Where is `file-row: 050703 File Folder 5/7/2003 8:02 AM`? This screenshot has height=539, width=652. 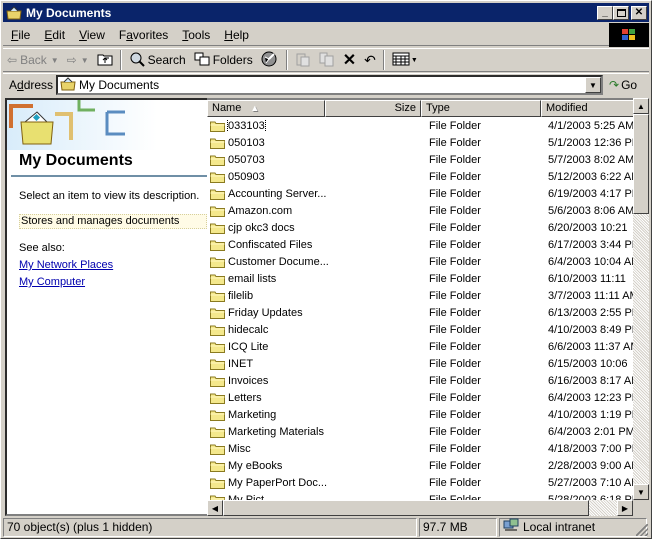
file-row: 050703 File Folder 5/7/2003 8:02 AM is located at coordinates (420, 159).